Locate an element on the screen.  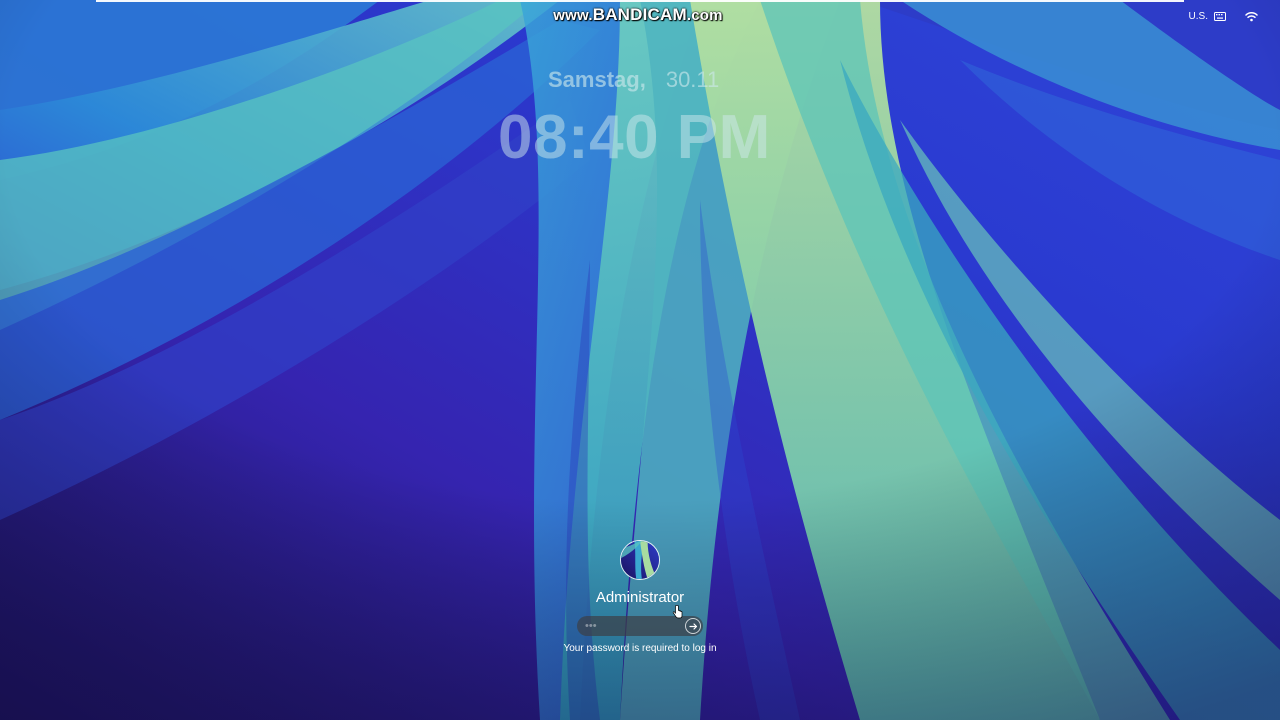
watermark-brand: BANDICAM is located at coordinates (639, 14).